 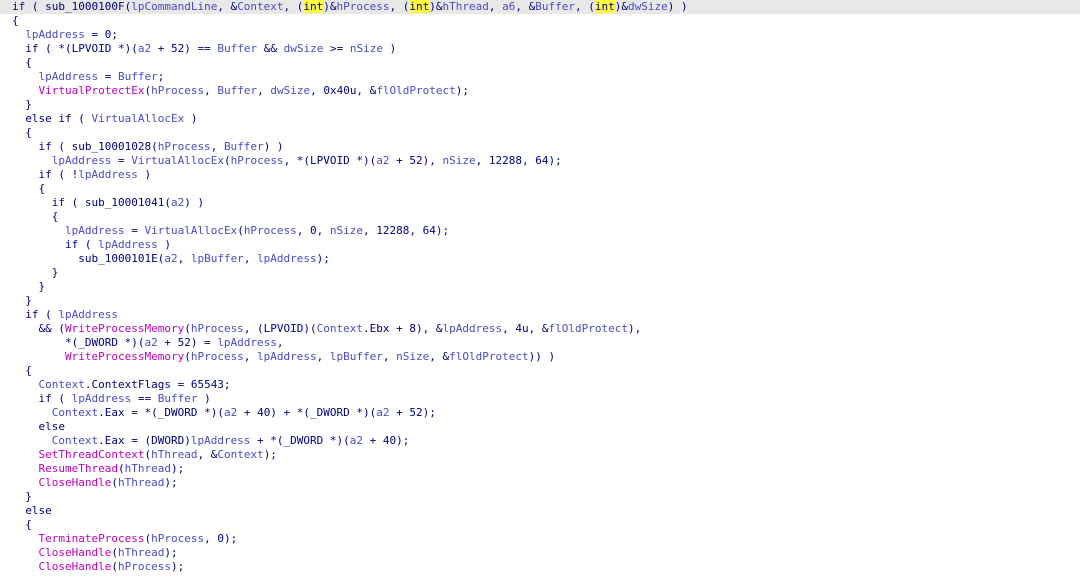 What do you see at coordinates (540, 119) in the screenshot?
I see `code-line: else if ( VirtualAllocEx )` at bounding box center [540, 119].